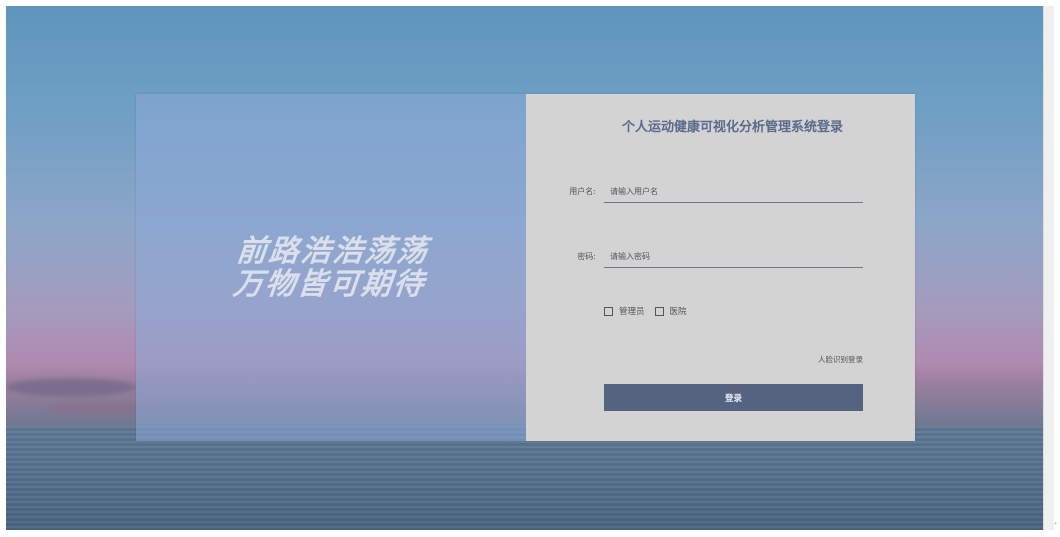 The width and height of the screenshot is (1060, 537). I want to click on username-input, so click(733, 192).